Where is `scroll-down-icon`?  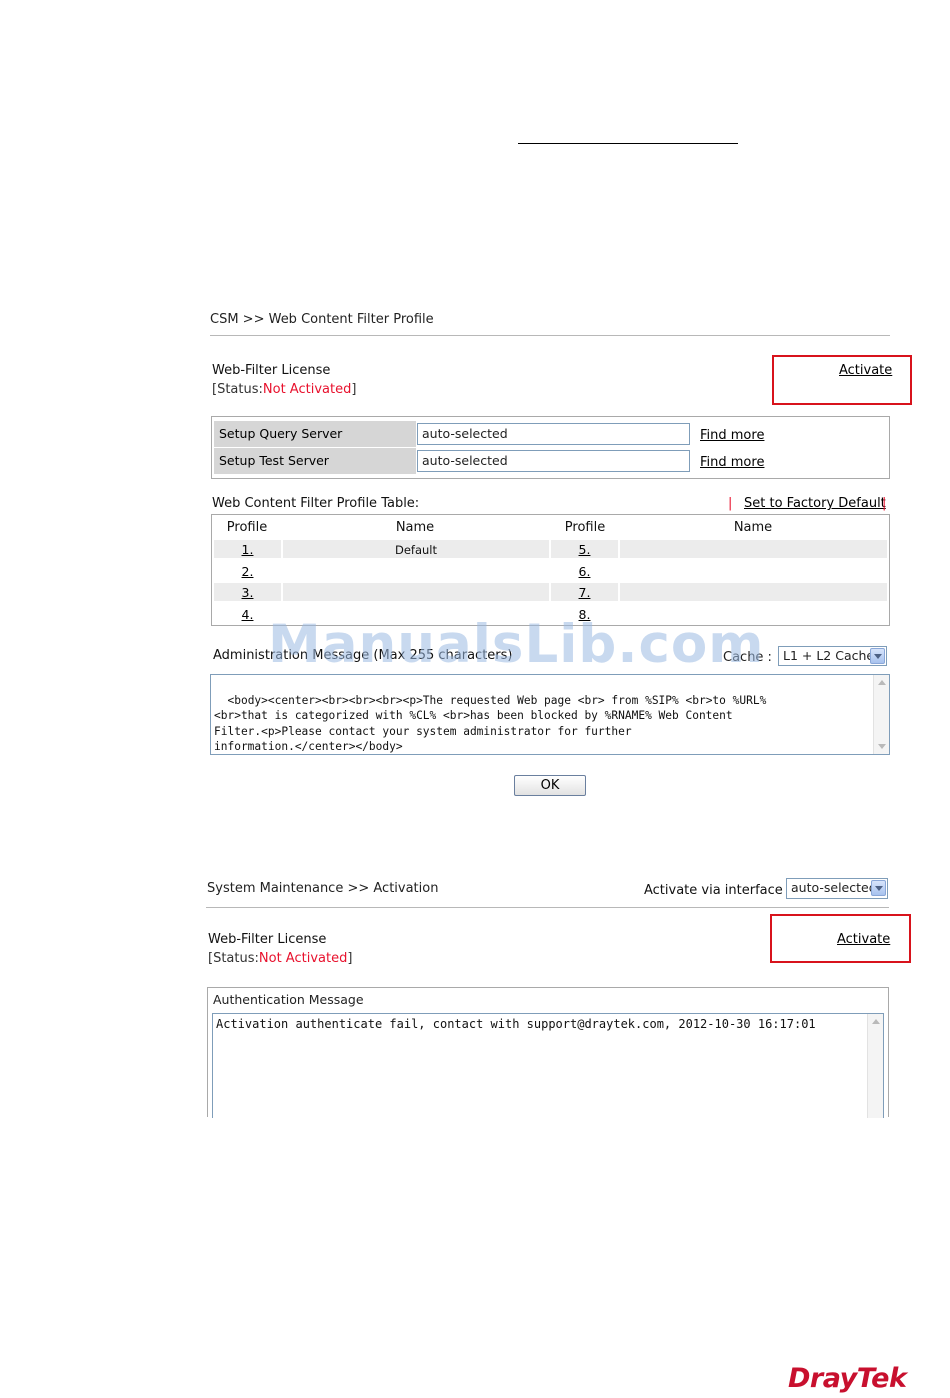
scroll-down-icon is located at coordinates (882, 746).